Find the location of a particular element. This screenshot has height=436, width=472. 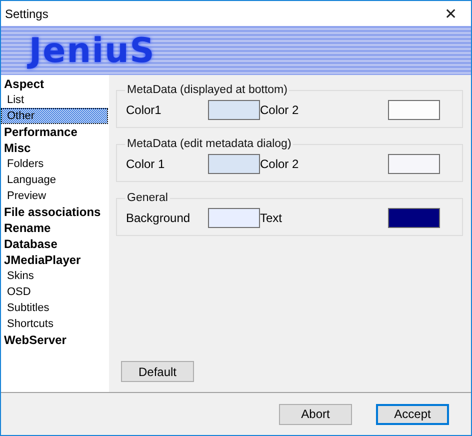

group-title: General is located at coordinates (147, 198).